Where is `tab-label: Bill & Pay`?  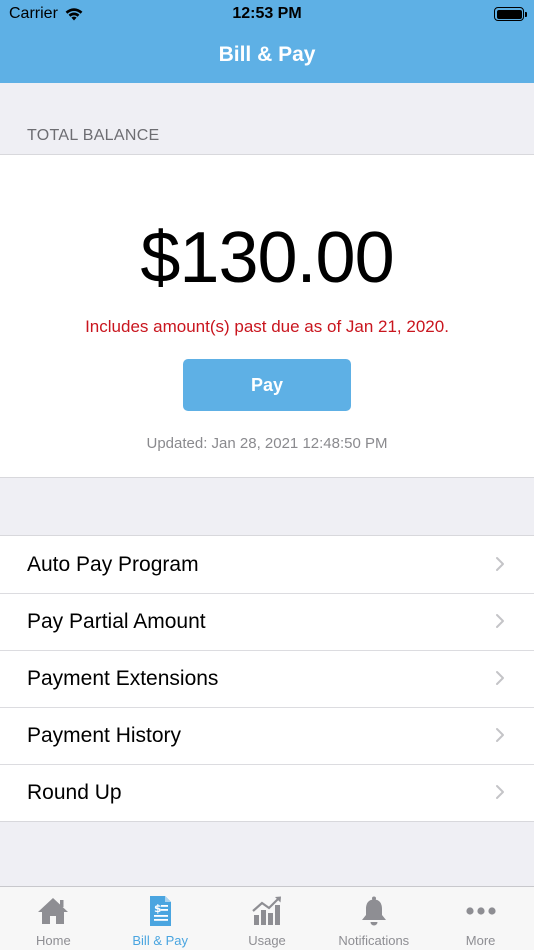 tab-label: Bill & Pay is located at coordinates (160, 940).